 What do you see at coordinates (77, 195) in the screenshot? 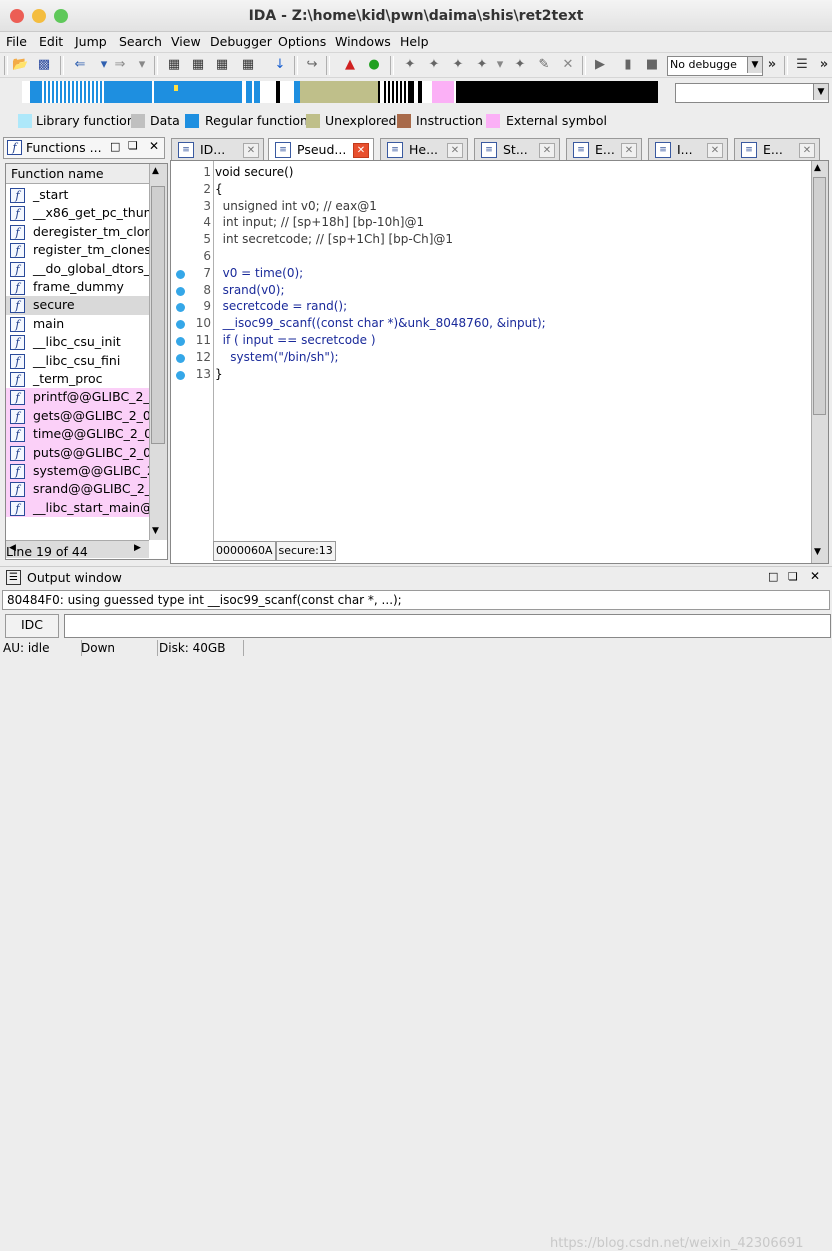
I see `function-list-item: f _start` at bounding box center [77, 195].